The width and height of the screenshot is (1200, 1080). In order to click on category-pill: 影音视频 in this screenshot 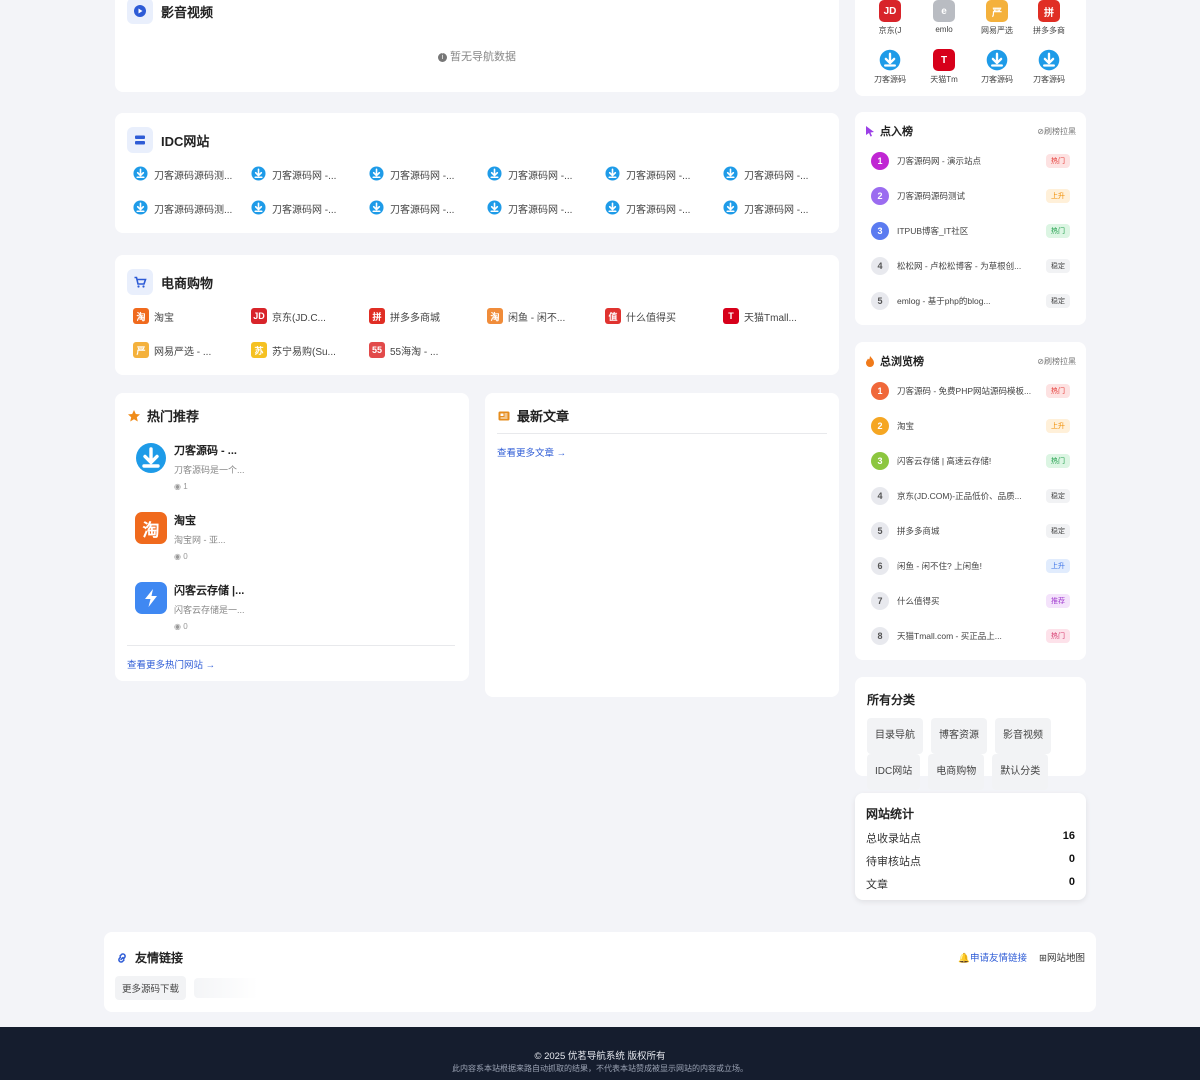, I will do `click(1023, 736)`.